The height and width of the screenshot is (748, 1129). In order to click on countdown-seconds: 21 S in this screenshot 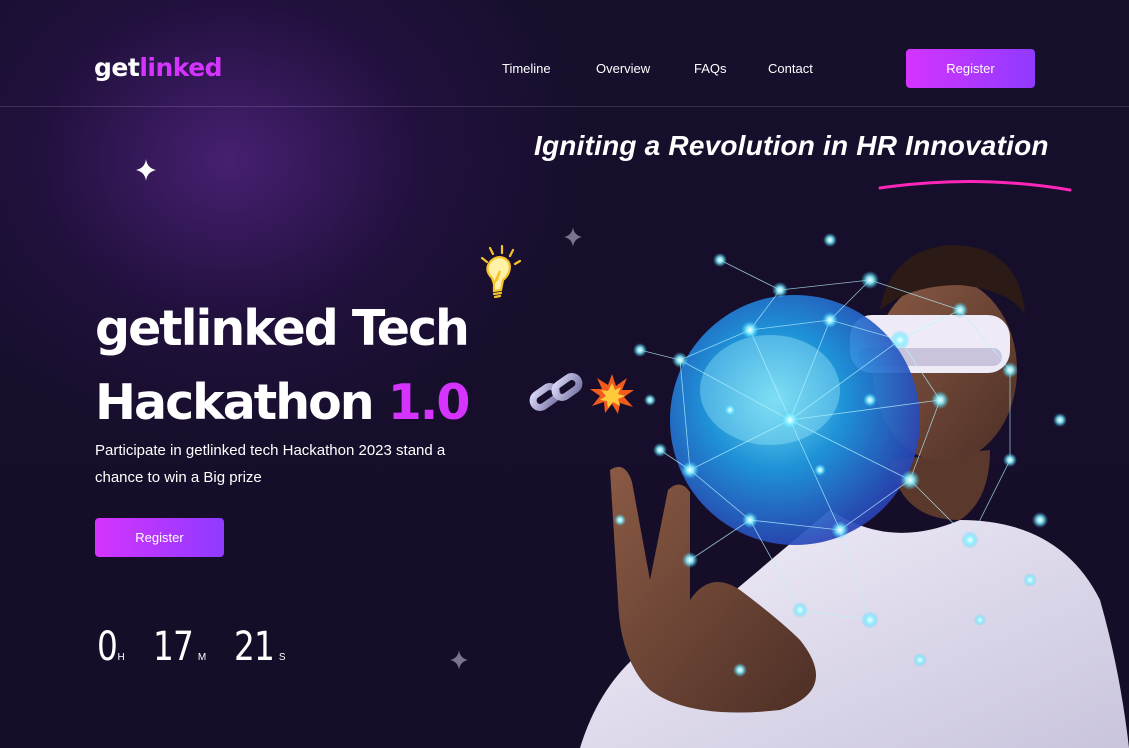, I will do `click(260, 647)`.